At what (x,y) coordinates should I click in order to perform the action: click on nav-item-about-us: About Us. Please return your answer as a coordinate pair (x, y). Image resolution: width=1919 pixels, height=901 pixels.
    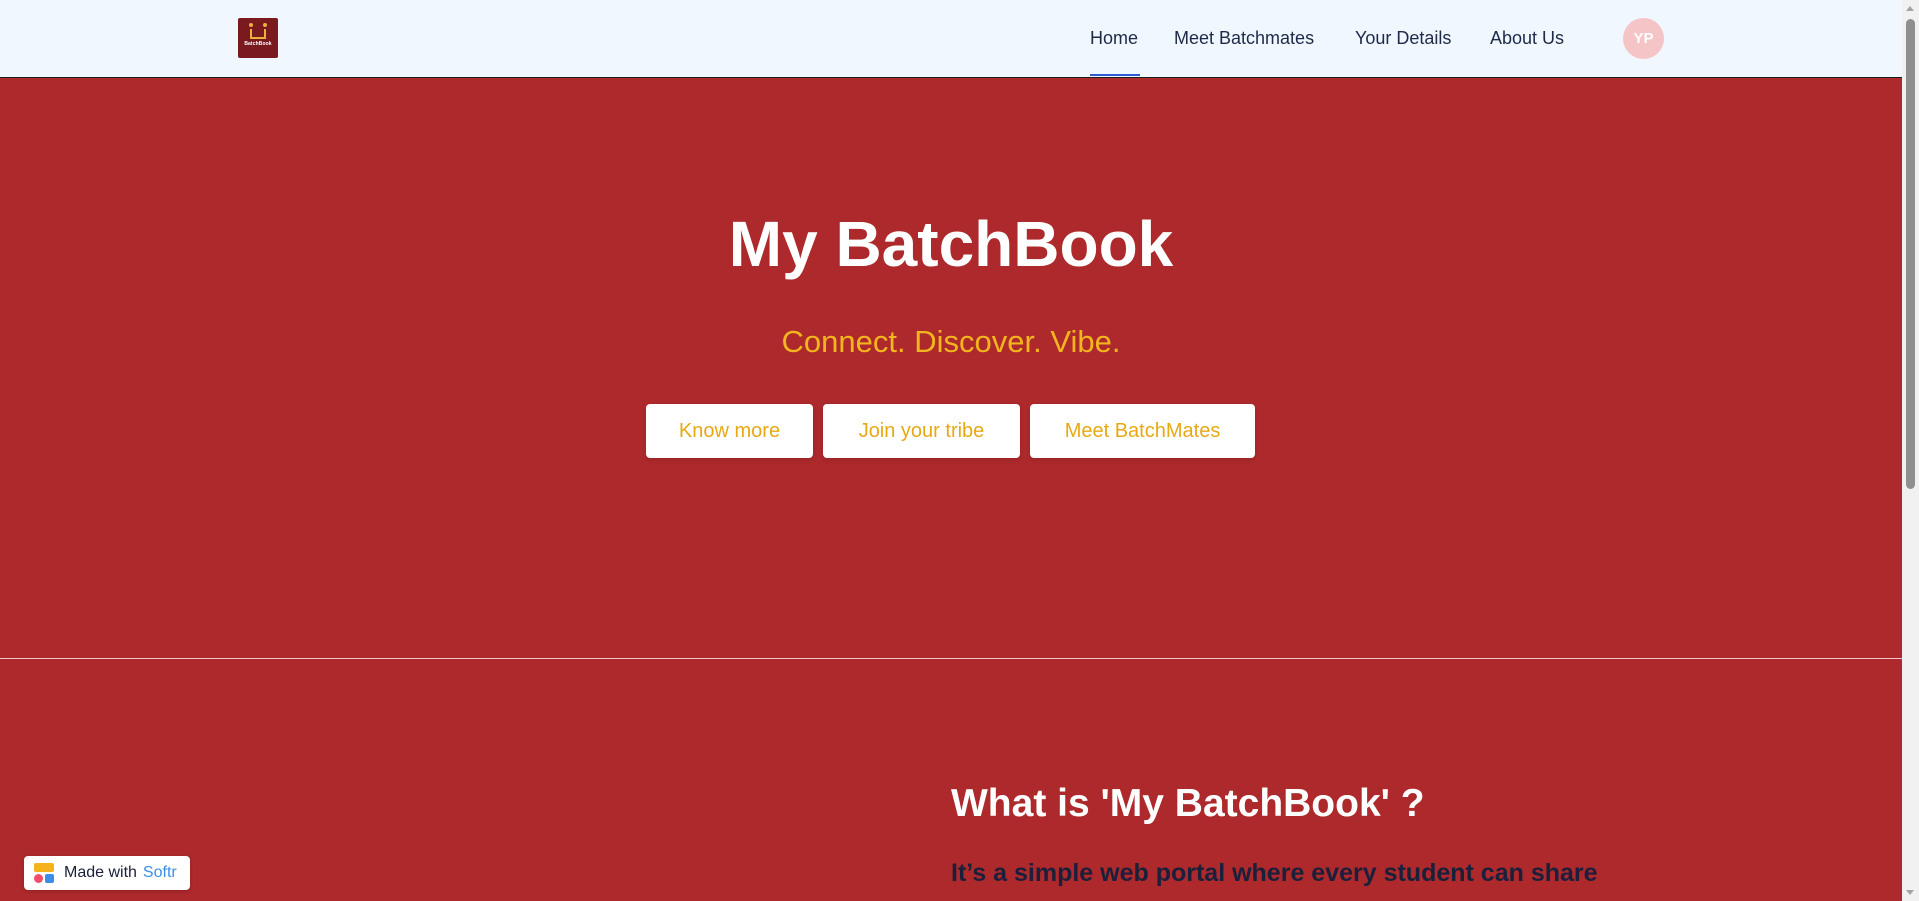
    Looking at the image, I should click on (1529, 38).